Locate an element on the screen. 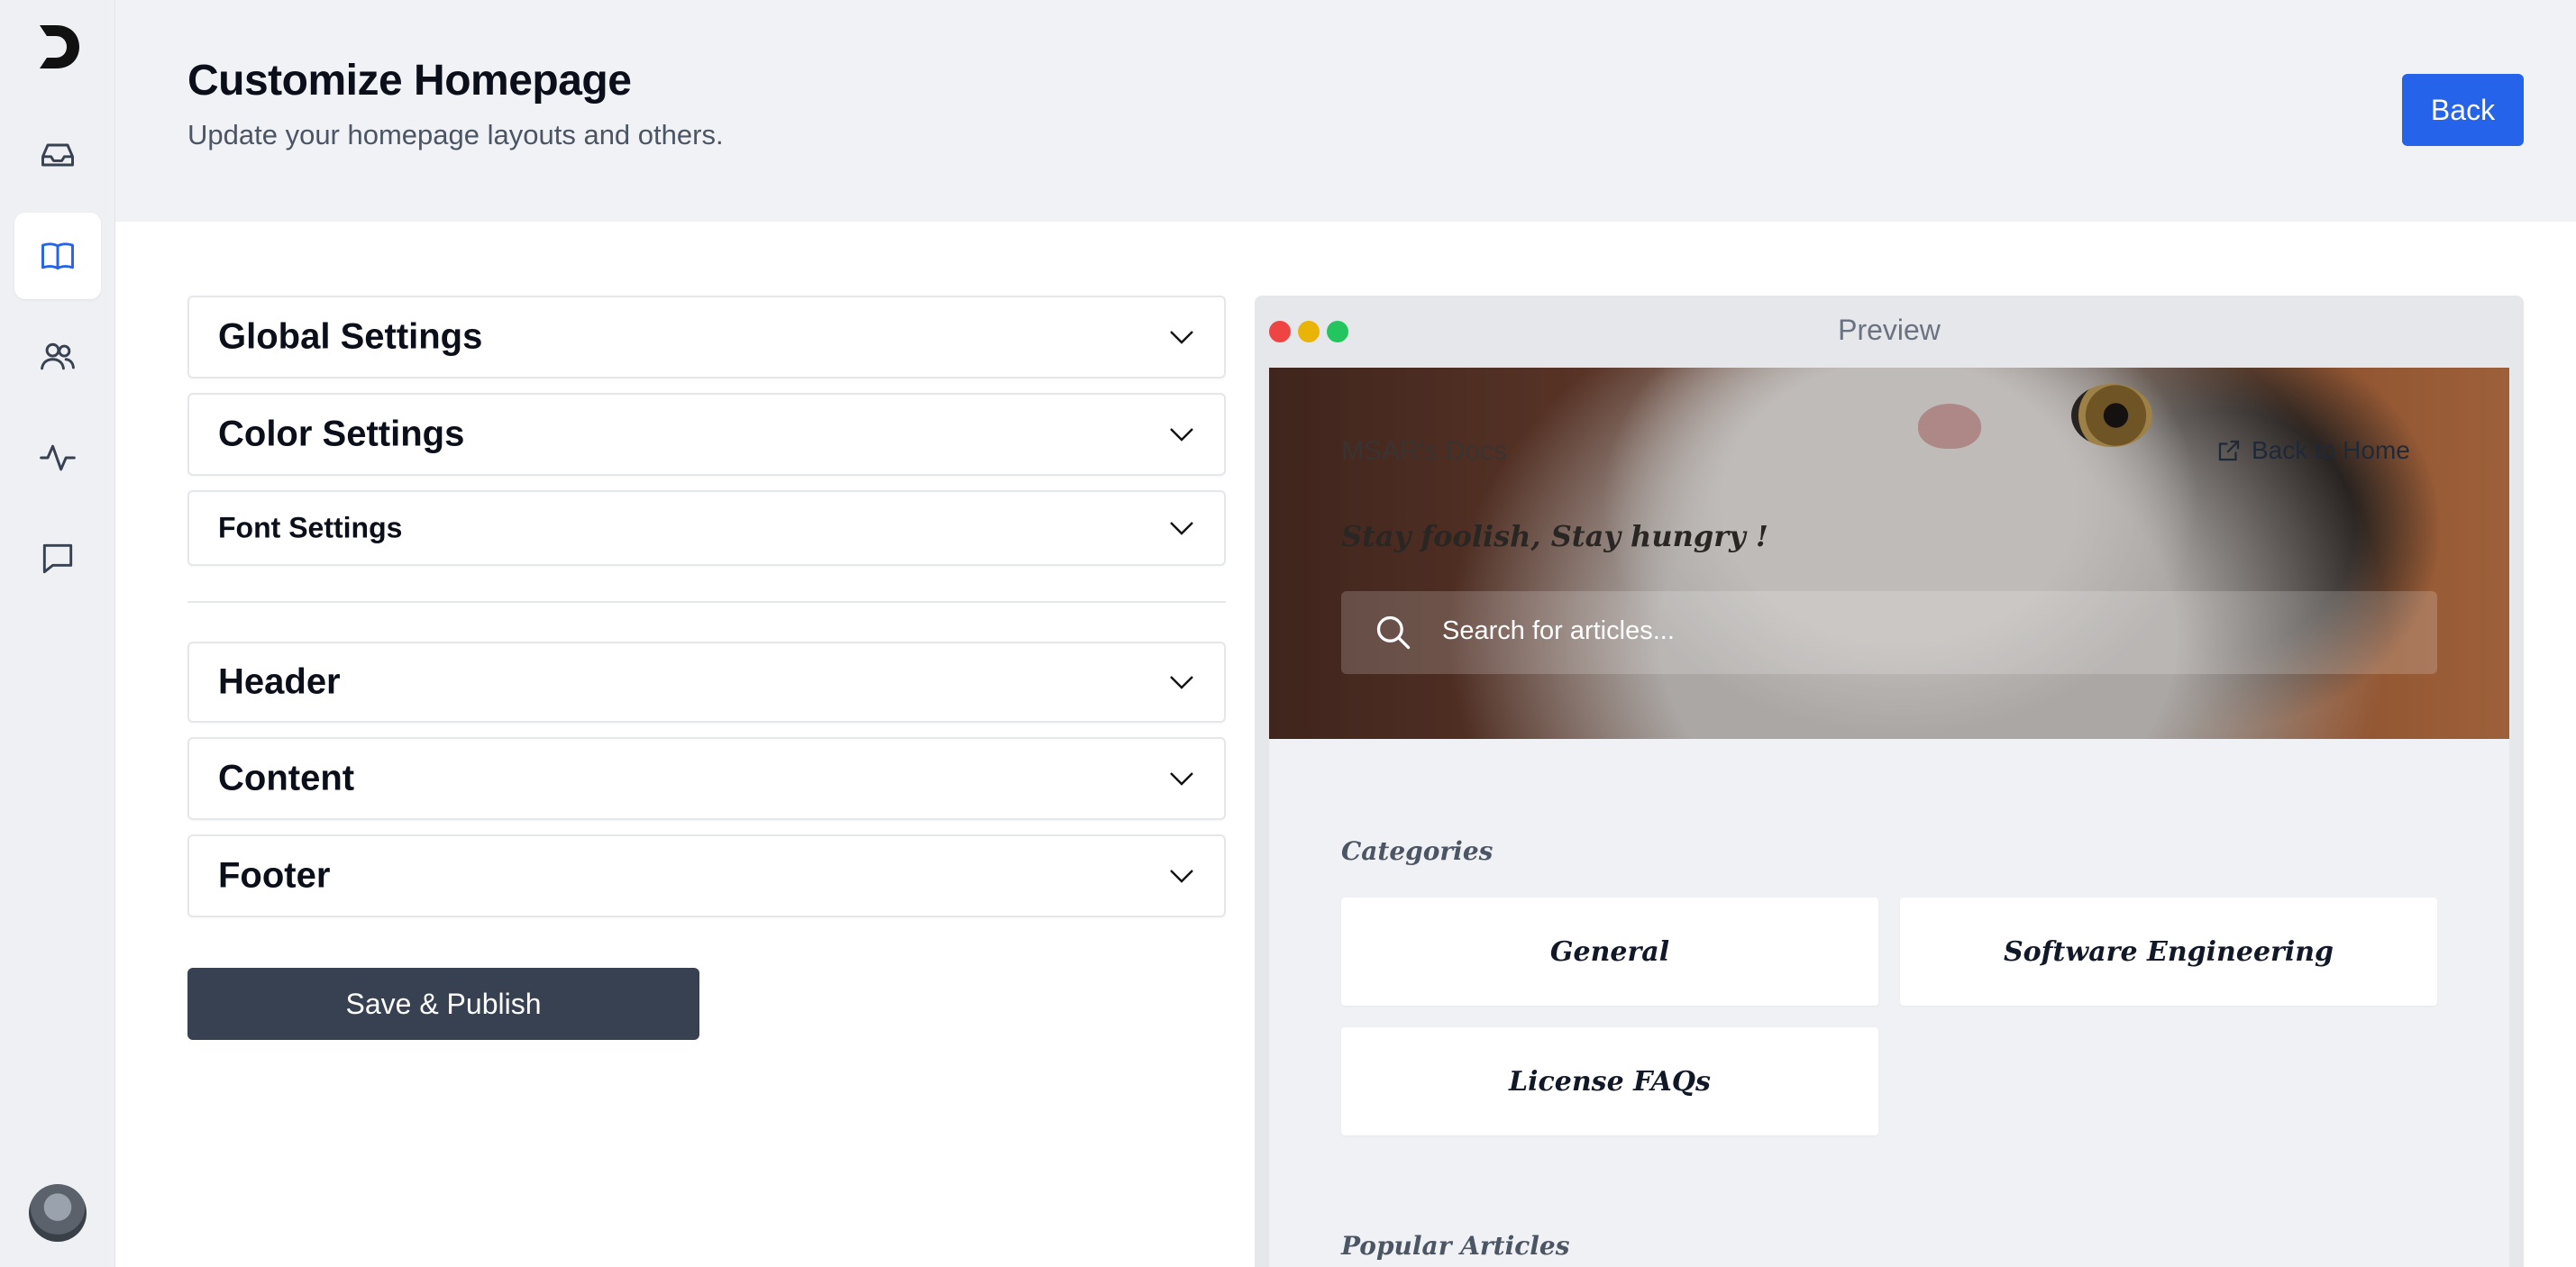 This screenshot has width=2576, height=1267. preview-categories-title: Categories is located at coordinates (1417, 851).